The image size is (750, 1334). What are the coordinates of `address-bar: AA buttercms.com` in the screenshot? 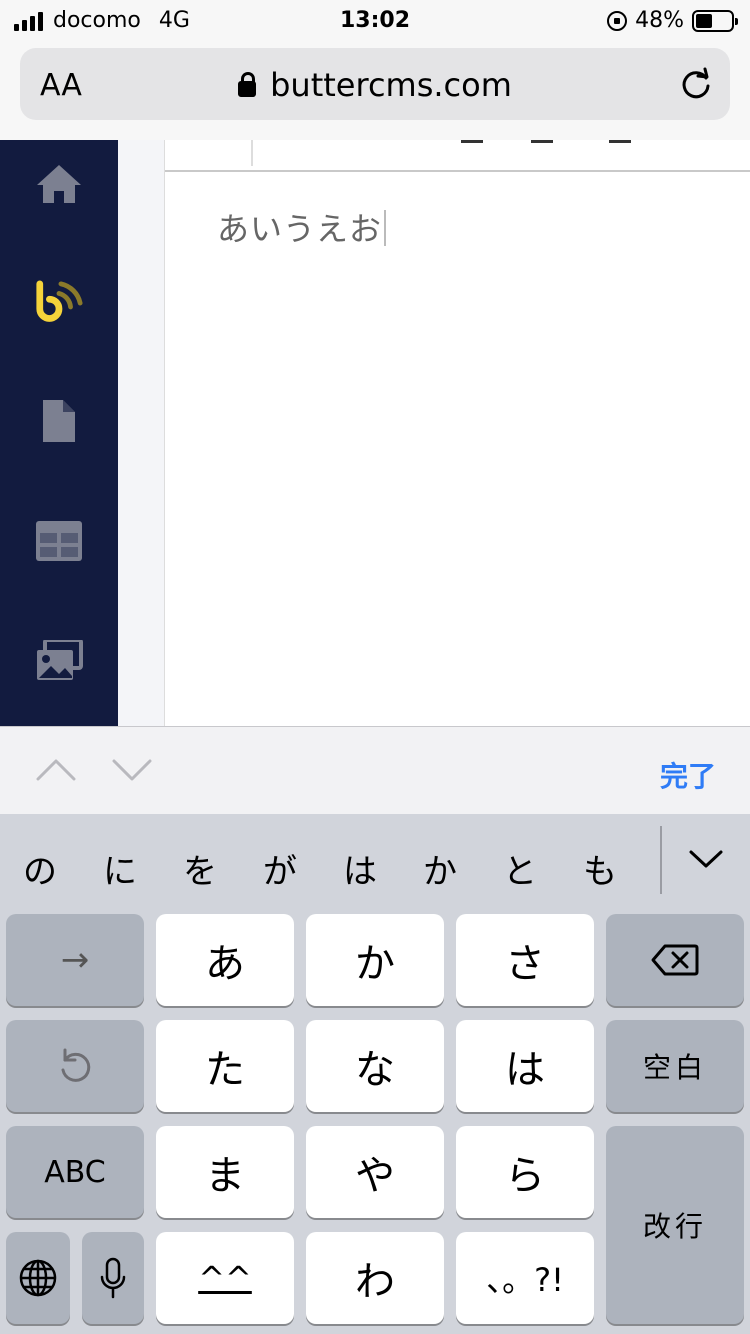 It's located at (375, 84).